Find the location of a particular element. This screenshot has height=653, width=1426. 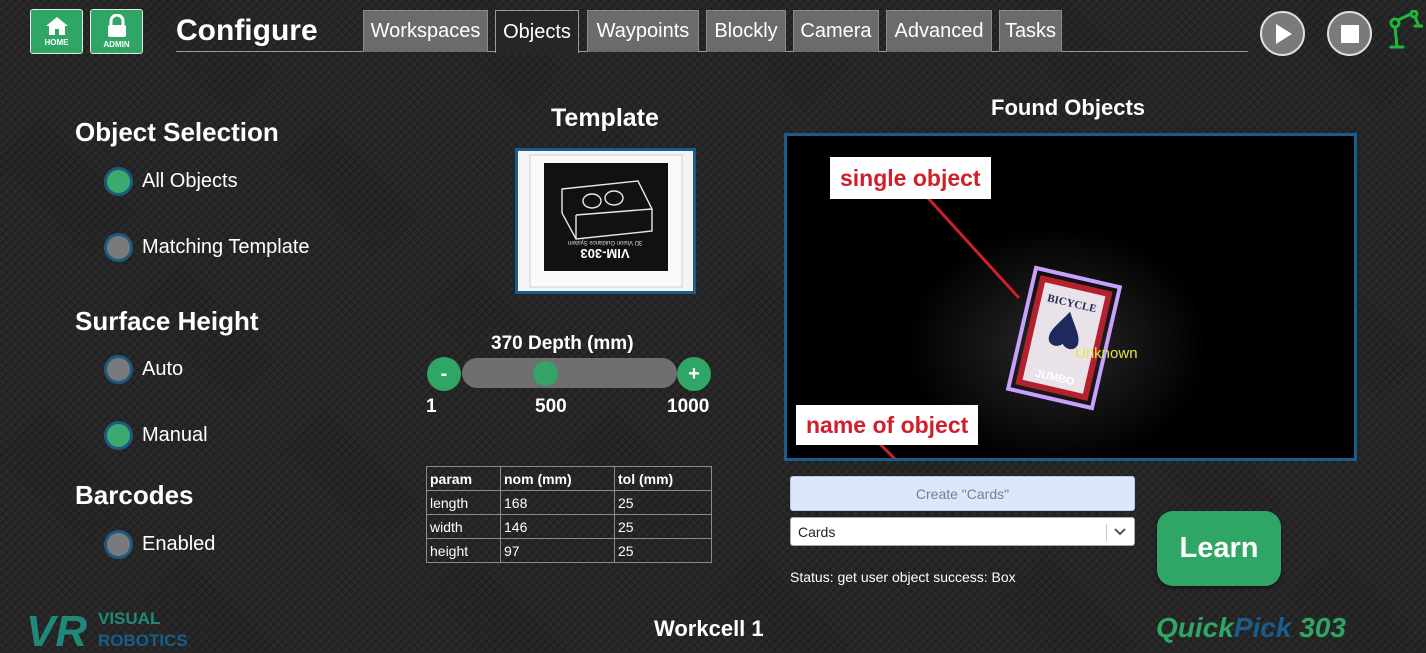

home-label: HOME is located at coordinates (56, 42).